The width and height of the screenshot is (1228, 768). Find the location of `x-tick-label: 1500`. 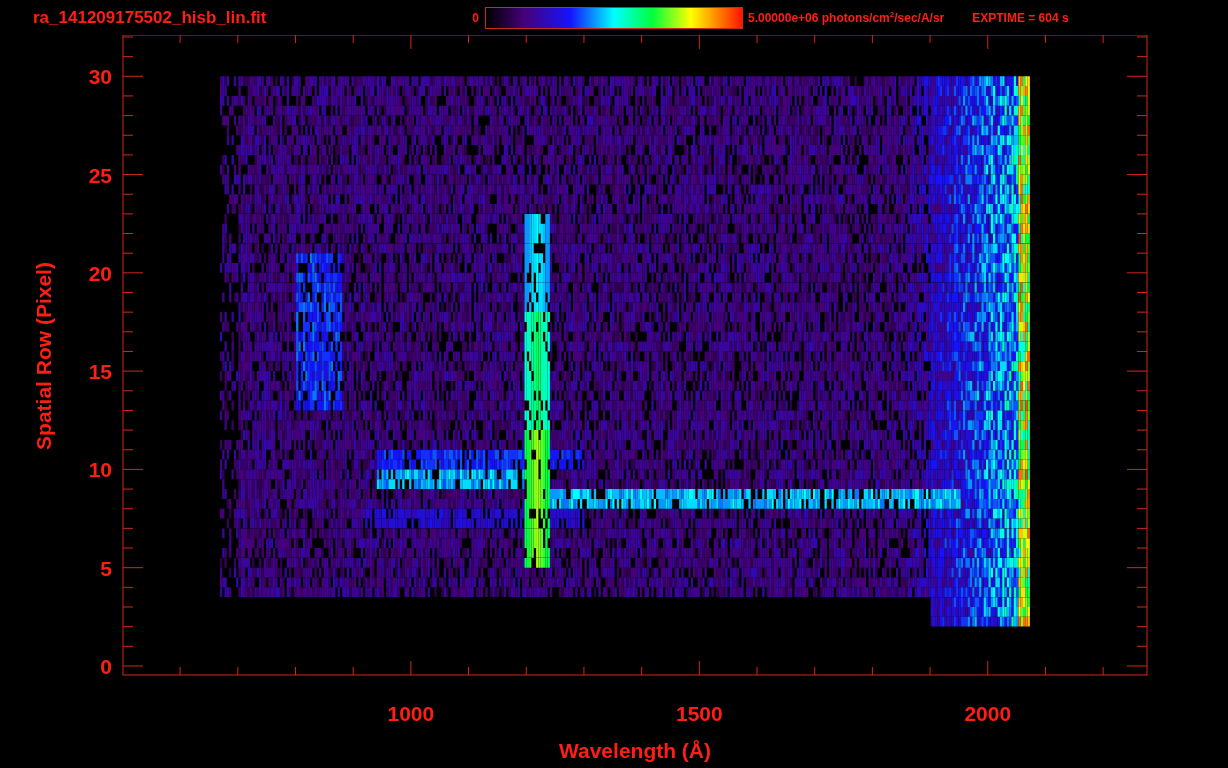

x-tick-label: 1500 is located at coordinates (699, 713).